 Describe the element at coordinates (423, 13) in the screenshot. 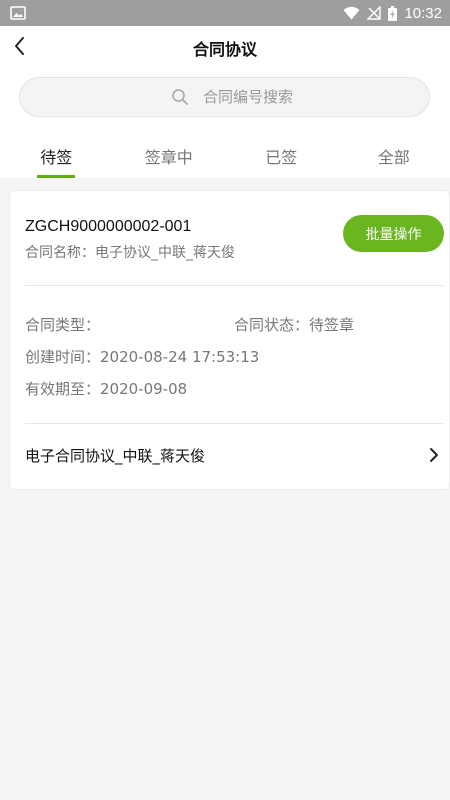

I see `clock-time: 10:32` at that location.